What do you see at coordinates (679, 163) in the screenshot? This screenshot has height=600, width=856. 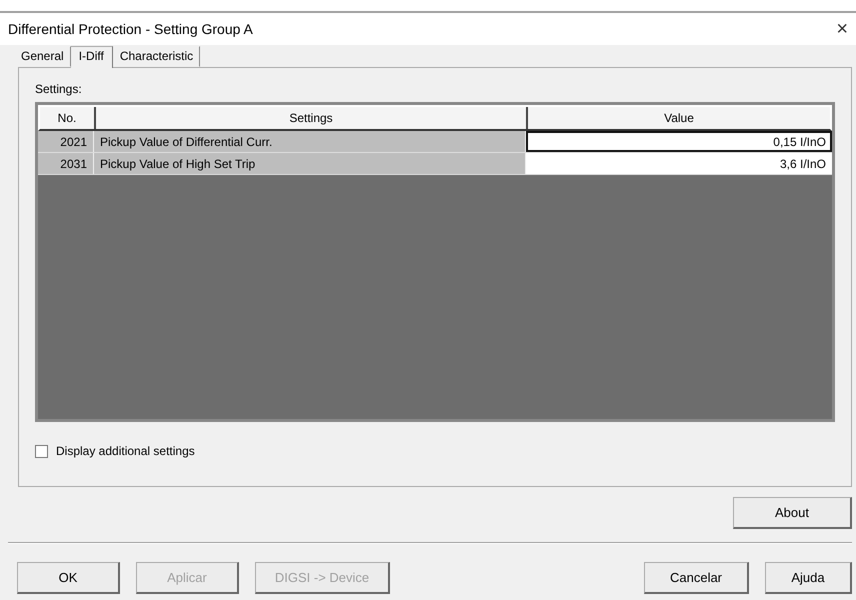 I see `value-cell: 3,6 I/InO` at bounding box center [679, 163].